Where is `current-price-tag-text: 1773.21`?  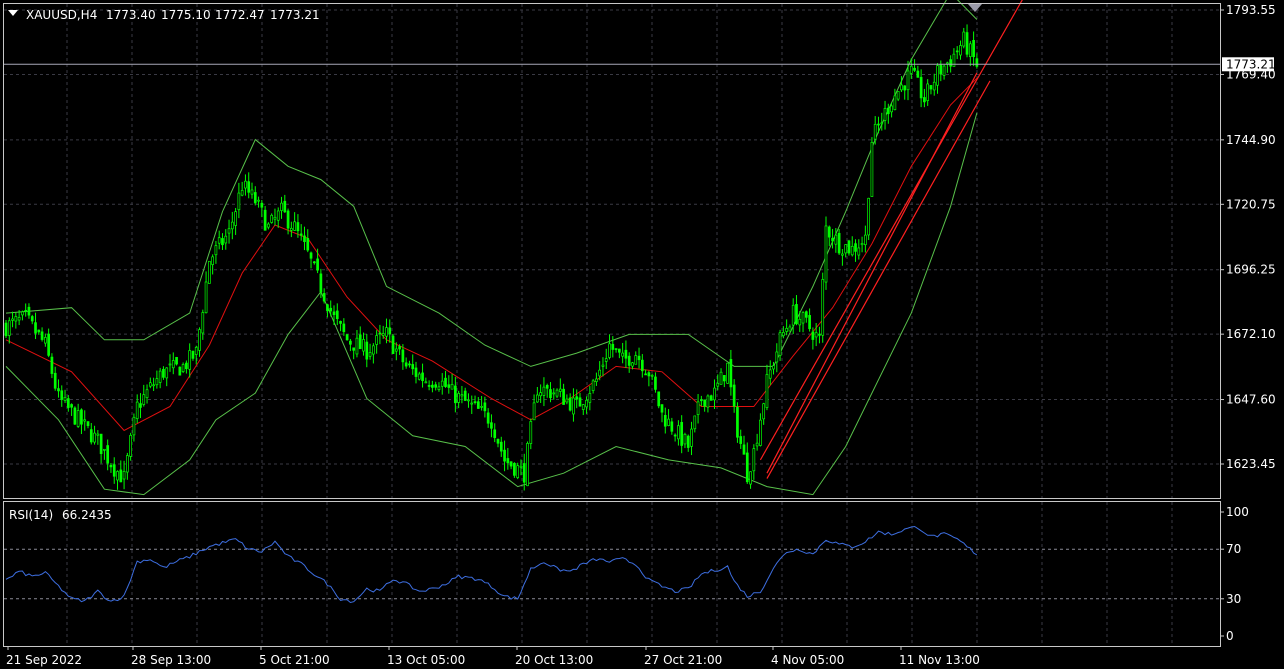 current-price-tag-text: 1773.21 is located at coordinates (1251, 64).